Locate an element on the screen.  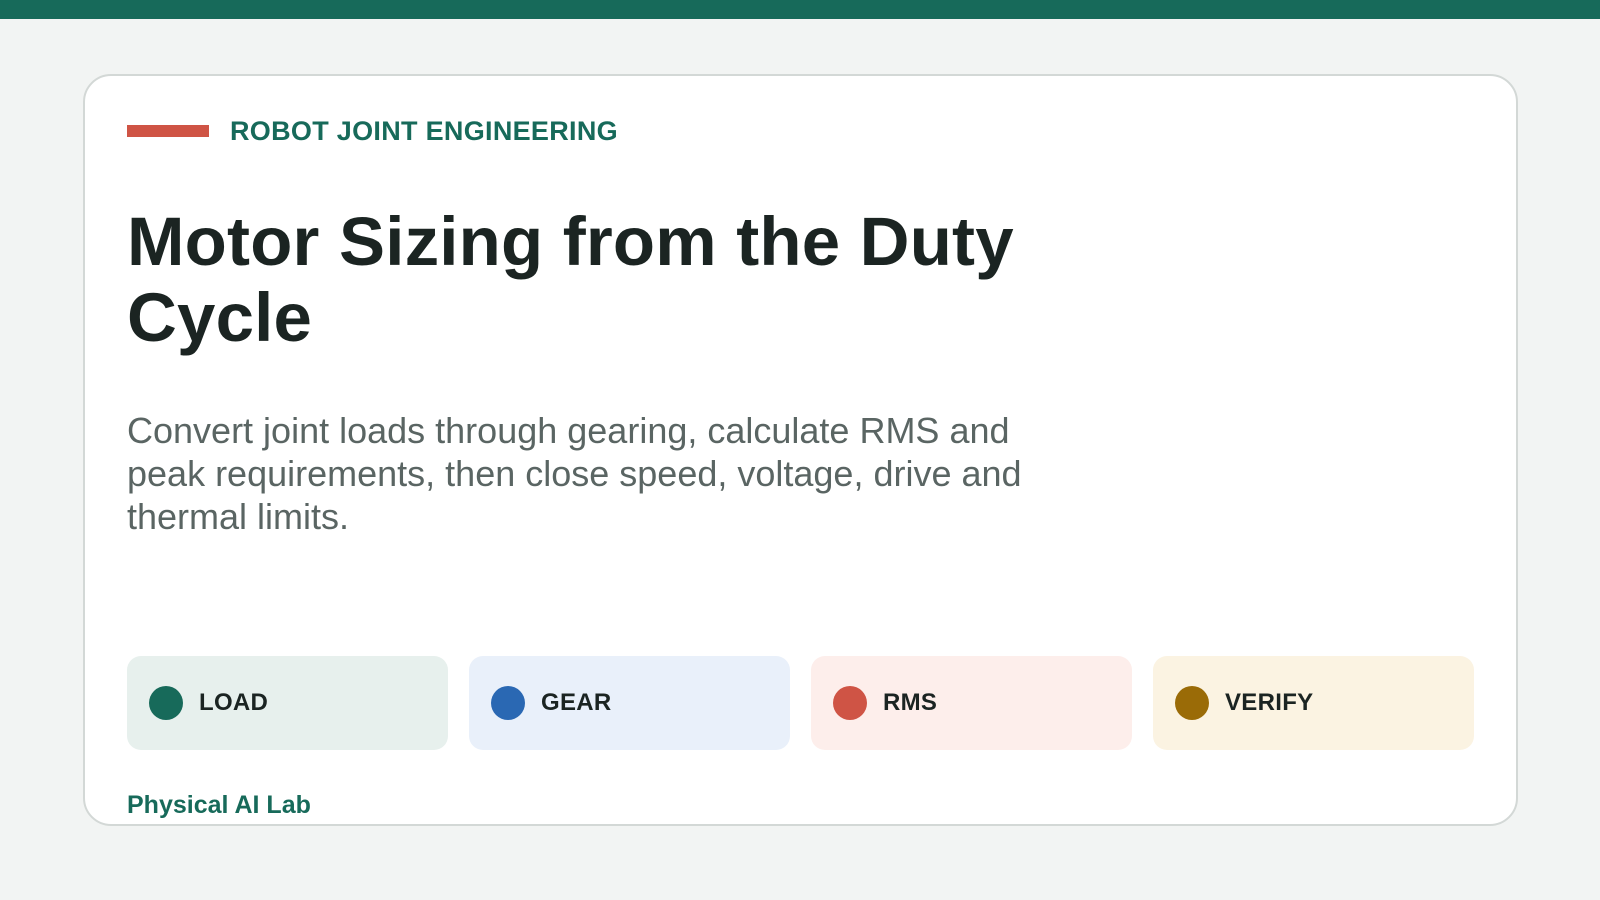
chip-verify: VERIFY is located at coordinates (1313, 703).